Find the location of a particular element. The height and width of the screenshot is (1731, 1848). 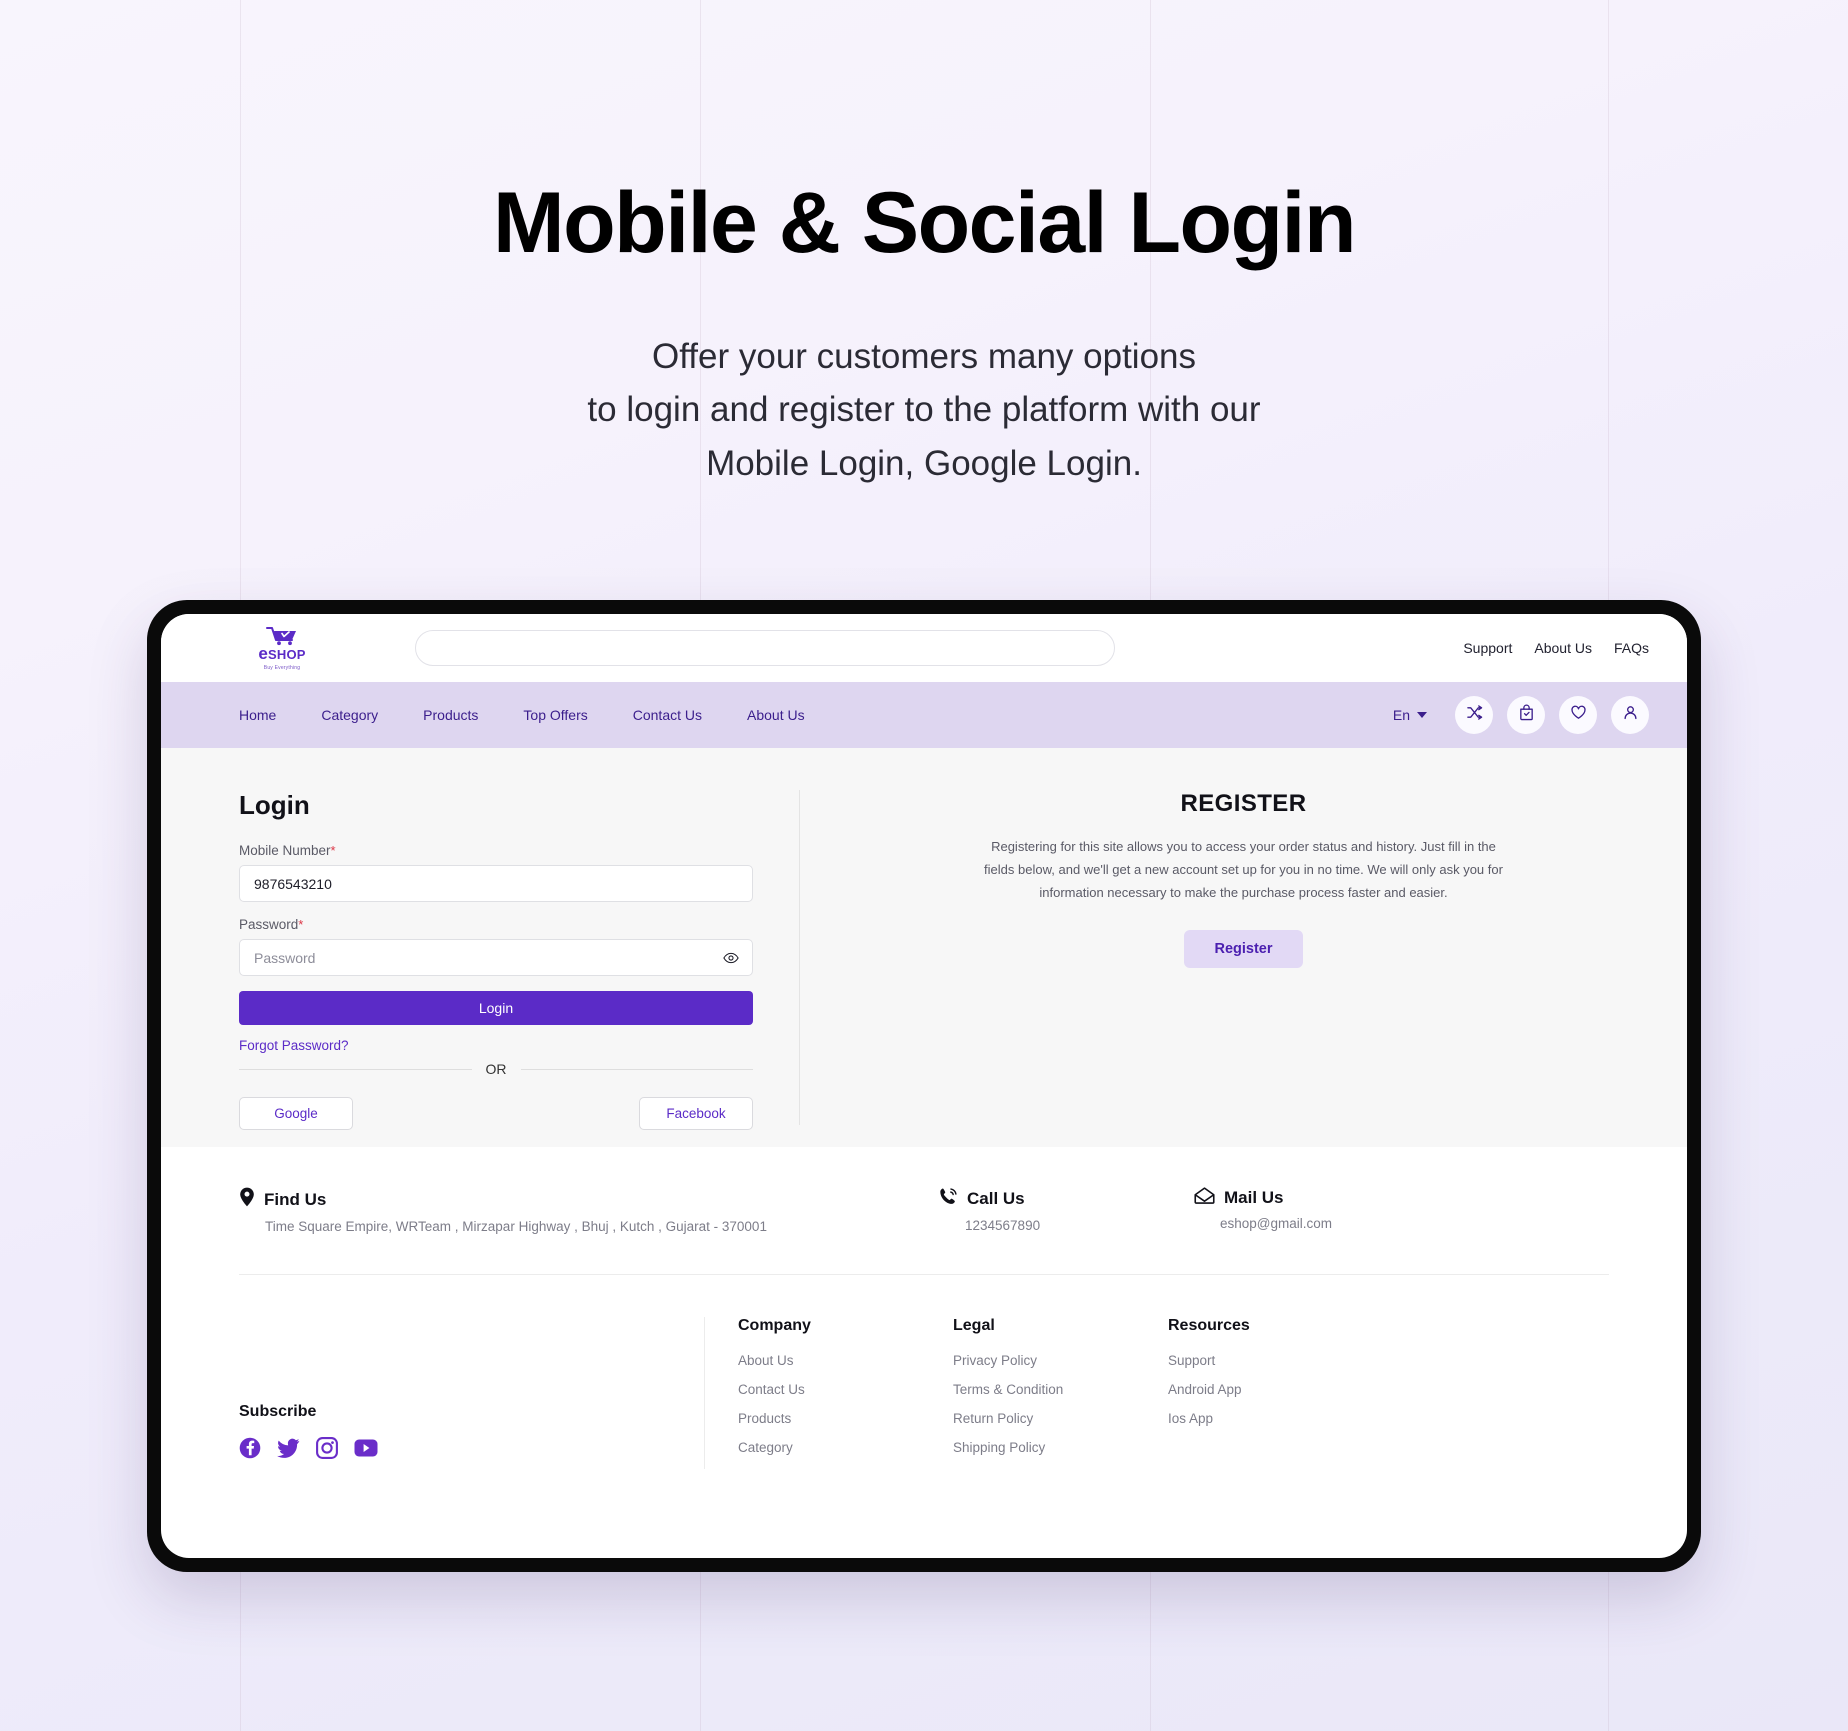

hero-subtitle-line-3: Mobile Login, Google Login. is located at coordinates (924, 463).